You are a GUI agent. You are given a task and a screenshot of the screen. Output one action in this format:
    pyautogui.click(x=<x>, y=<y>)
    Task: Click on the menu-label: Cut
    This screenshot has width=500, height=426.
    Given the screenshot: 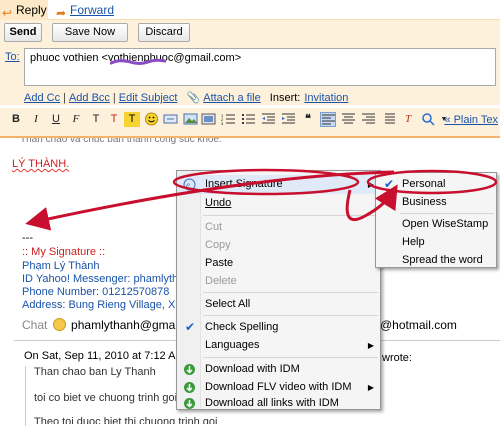 What is the action you would take?
    pyautogui.click(x=214, y=227)
    